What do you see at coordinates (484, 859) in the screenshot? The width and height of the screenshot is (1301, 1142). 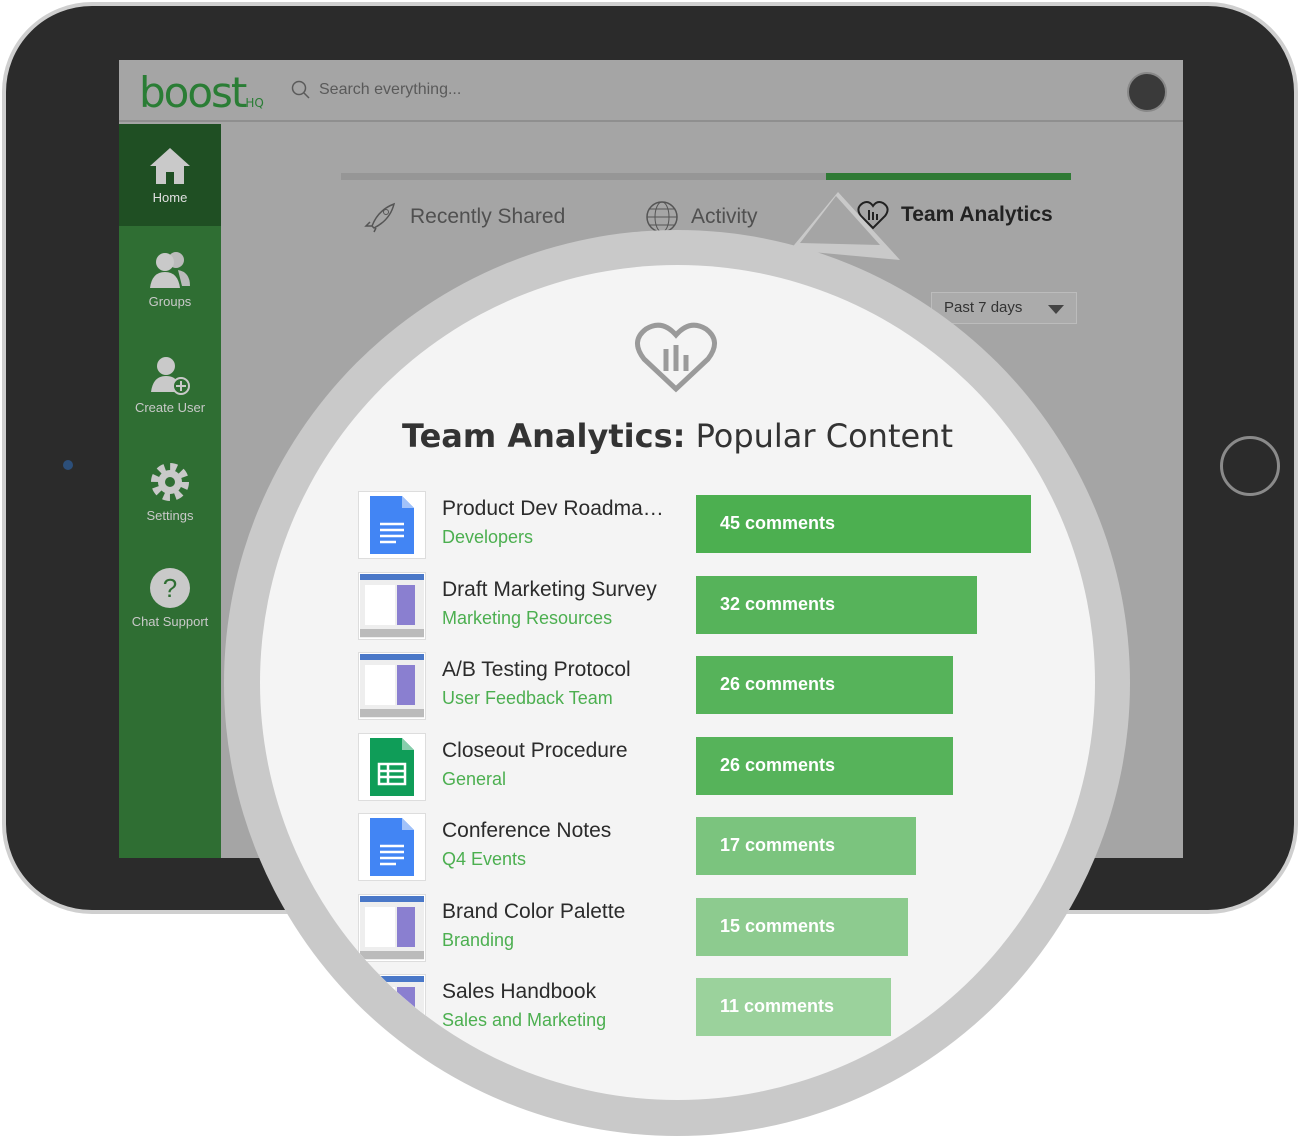 I see `group-link: Q4 Events` at bounding box center [484, 859].